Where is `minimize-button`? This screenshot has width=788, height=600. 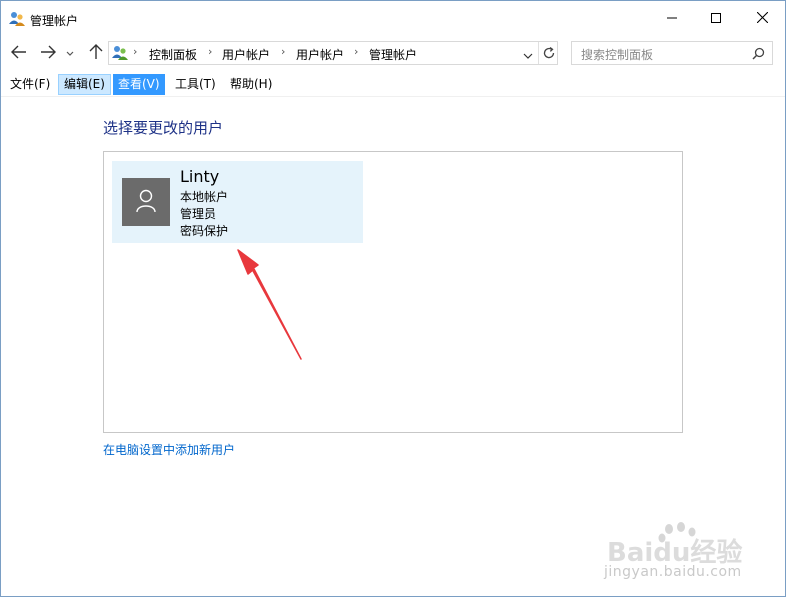 minimize-button is located at coordinates (672, 19).